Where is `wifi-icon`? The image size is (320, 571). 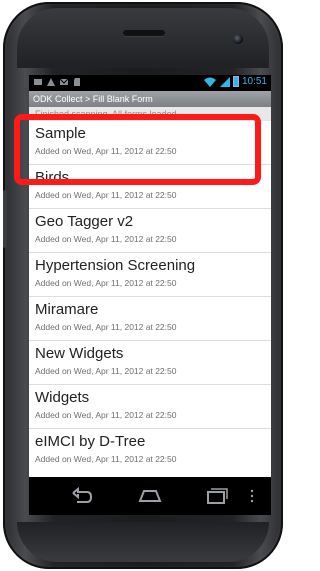 wifi-icon is located at coordinates (209, 82).